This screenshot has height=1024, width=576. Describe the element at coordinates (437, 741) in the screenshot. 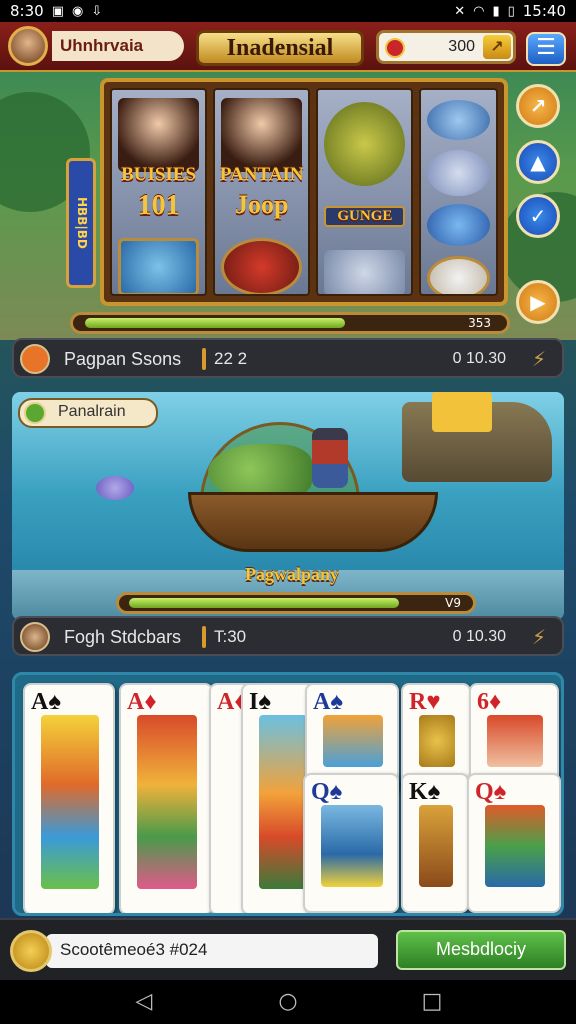

I see `coin-card-art` at that location.